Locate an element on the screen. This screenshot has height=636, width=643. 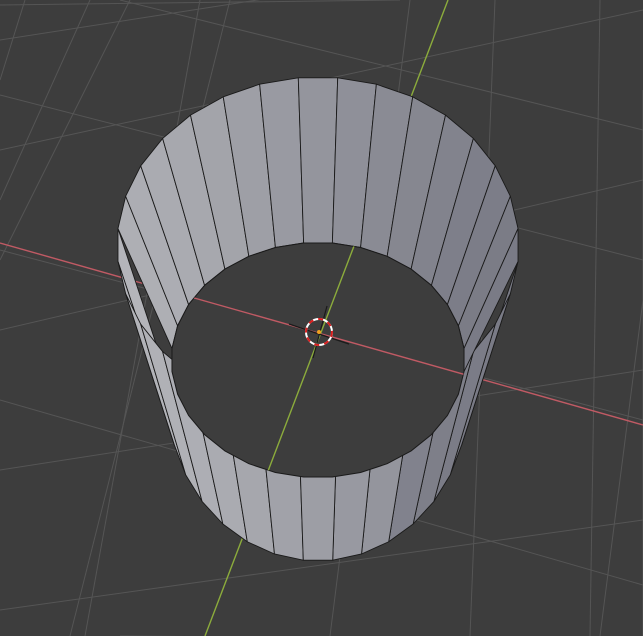
inner-face is located at coordinates (318, 160).